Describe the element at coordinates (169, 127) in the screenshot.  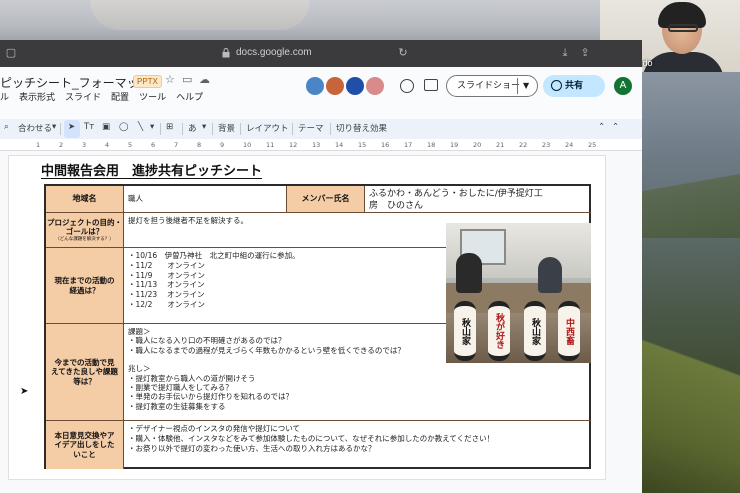
I see `insert-comment-icon: ⊞` at that location.